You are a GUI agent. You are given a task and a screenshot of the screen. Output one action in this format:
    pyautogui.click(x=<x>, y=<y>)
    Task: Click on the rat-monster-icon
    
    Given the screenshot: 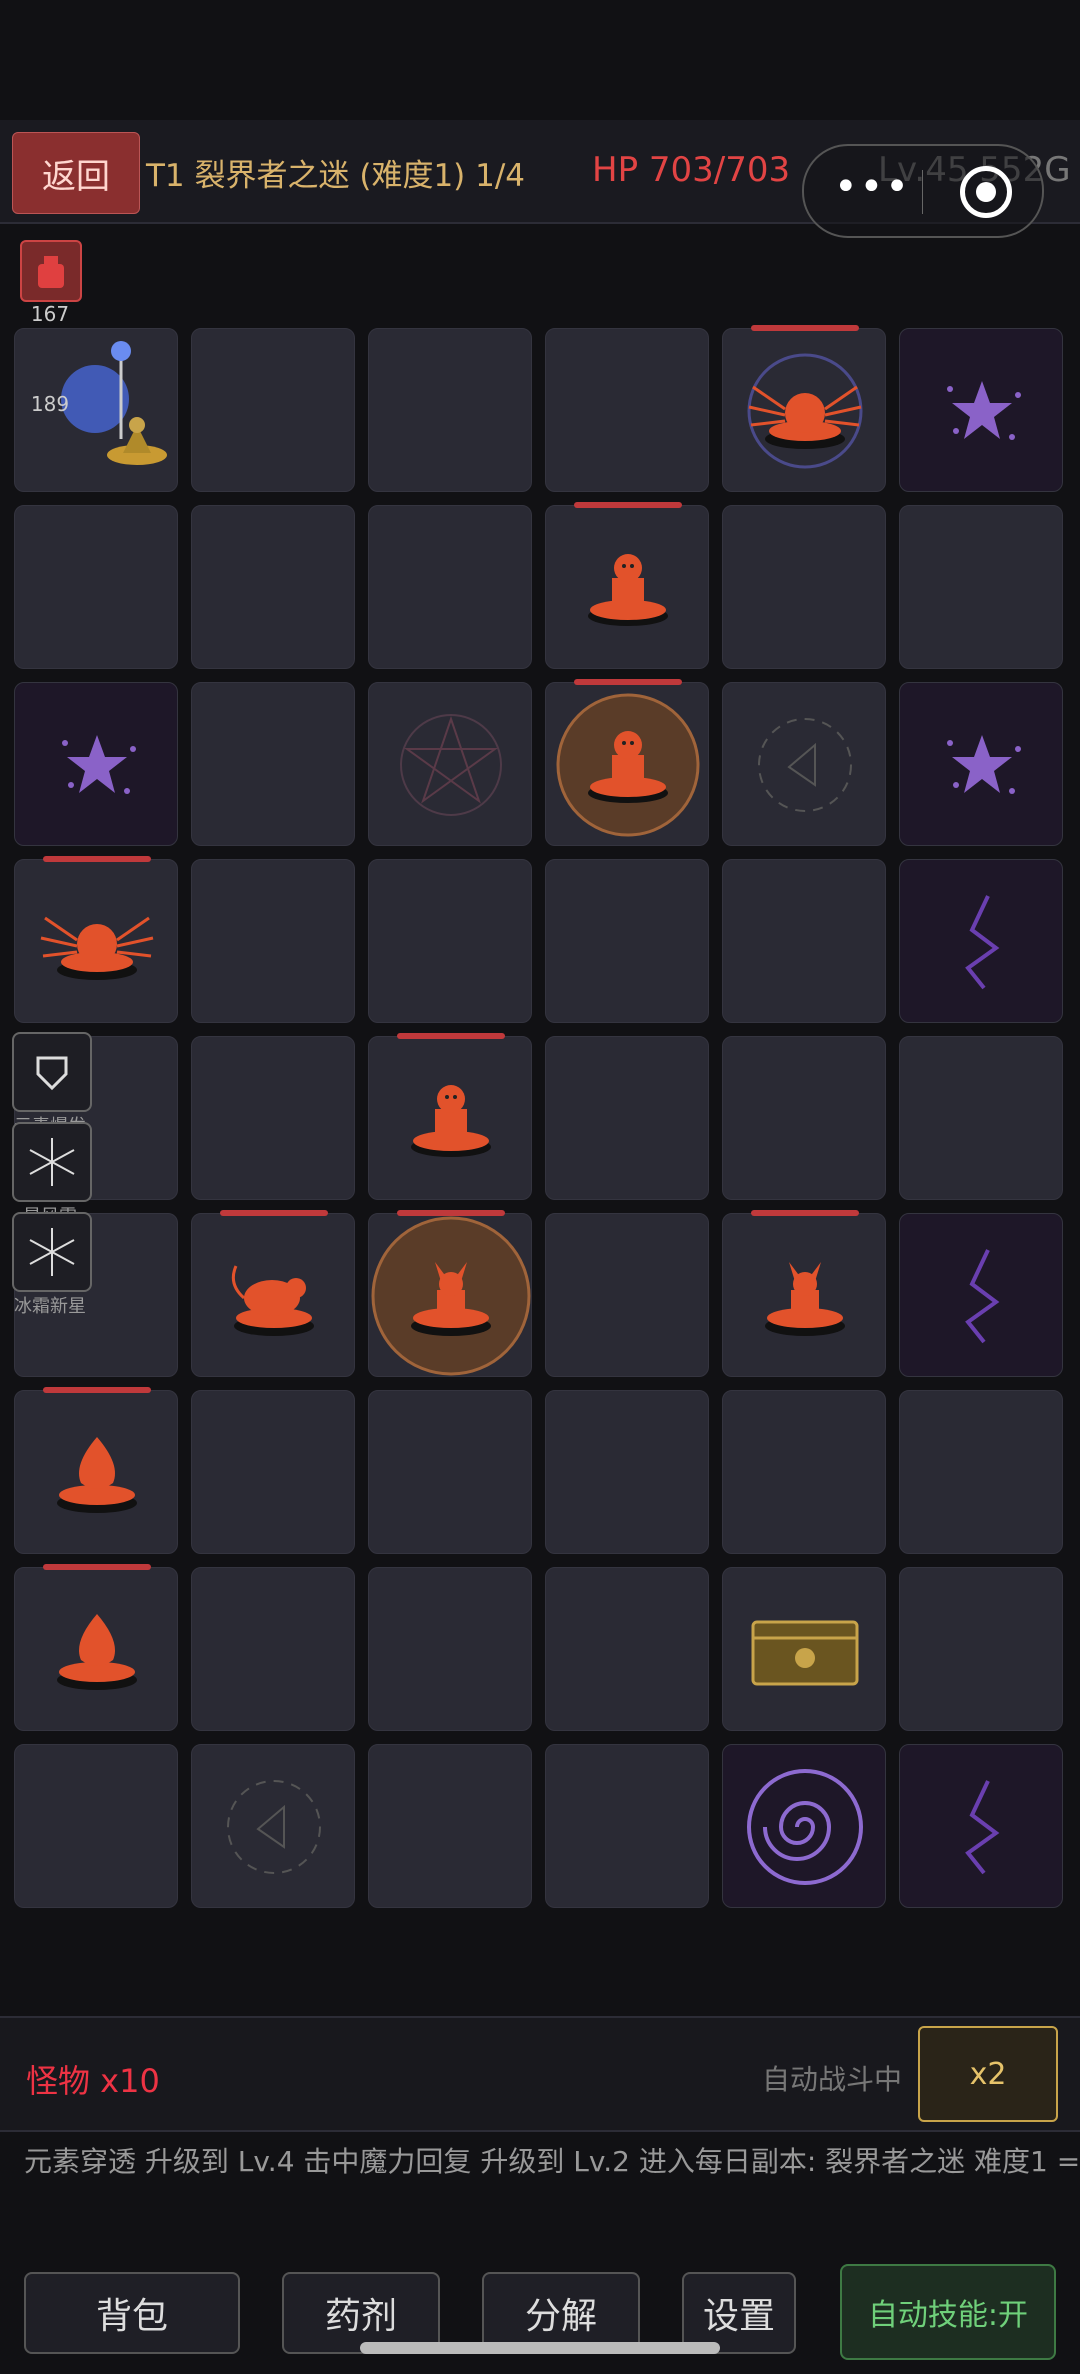 What is the action you would take?
    pyautogui.click(x=272, y=1300)
    